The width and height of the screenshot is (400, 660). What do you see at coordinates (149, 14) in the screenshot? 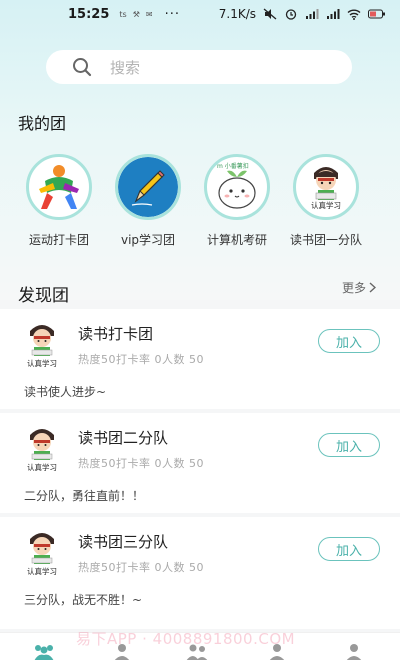
I see `status-message-icon: ✉` at bounding box center [149, 14].